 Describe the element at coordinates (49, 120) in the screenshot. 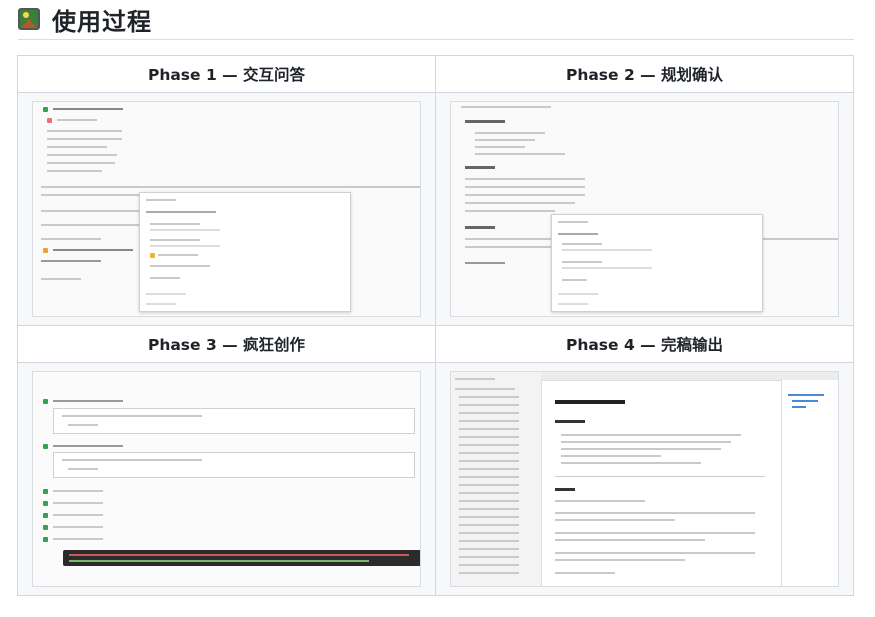

I see `flag-icon` at that location.